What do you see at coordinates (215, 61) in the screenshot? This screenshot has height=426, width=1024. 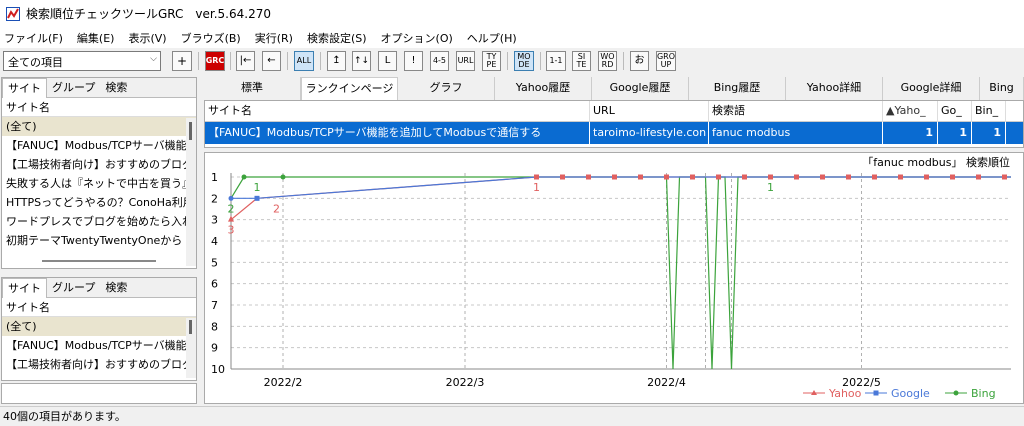 I see `grc-button: GRC` at bounding box center [215, 61].